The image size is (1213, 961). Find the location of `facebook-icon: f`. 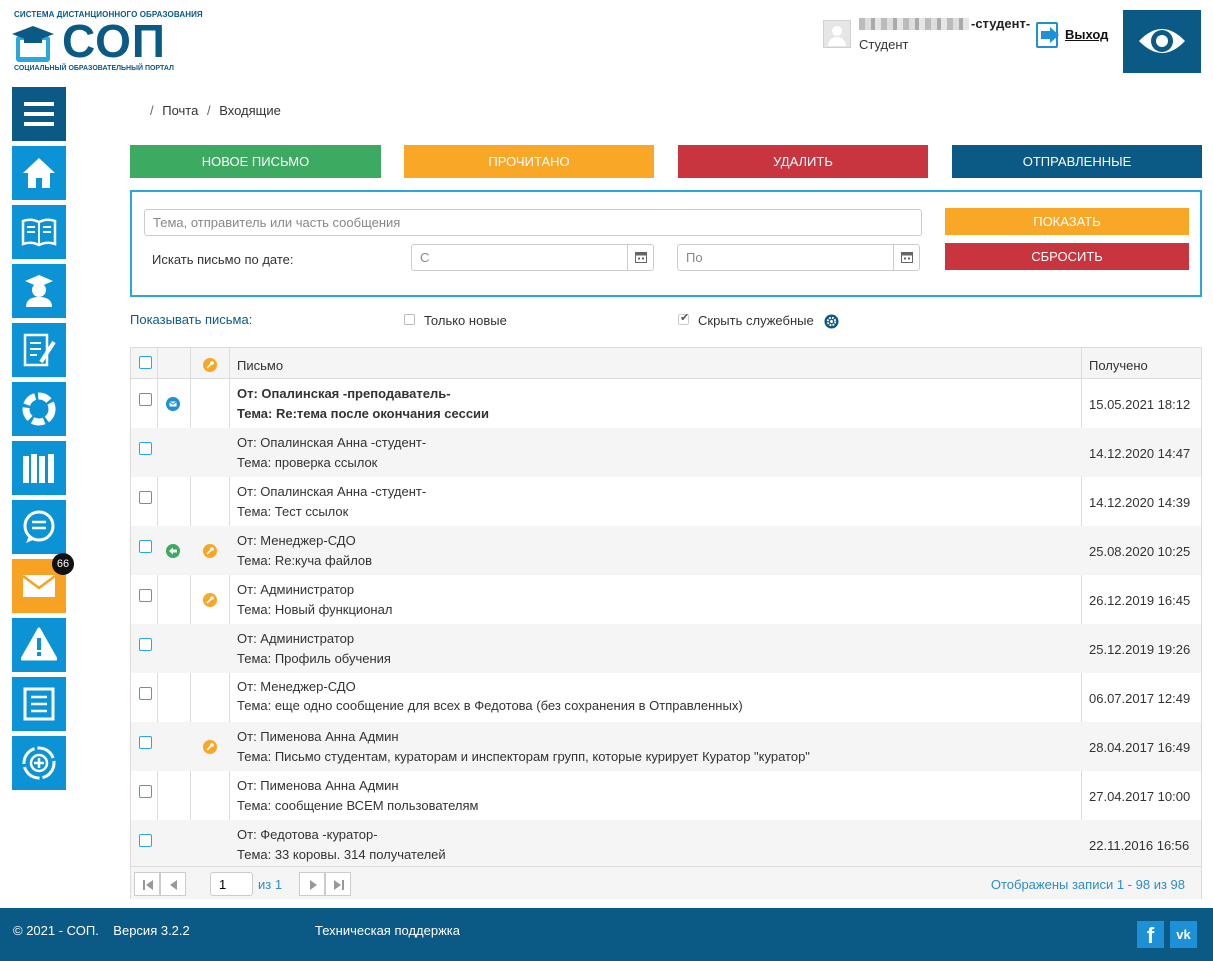

facebook-icon: f is located at coordinates (1150, 934).